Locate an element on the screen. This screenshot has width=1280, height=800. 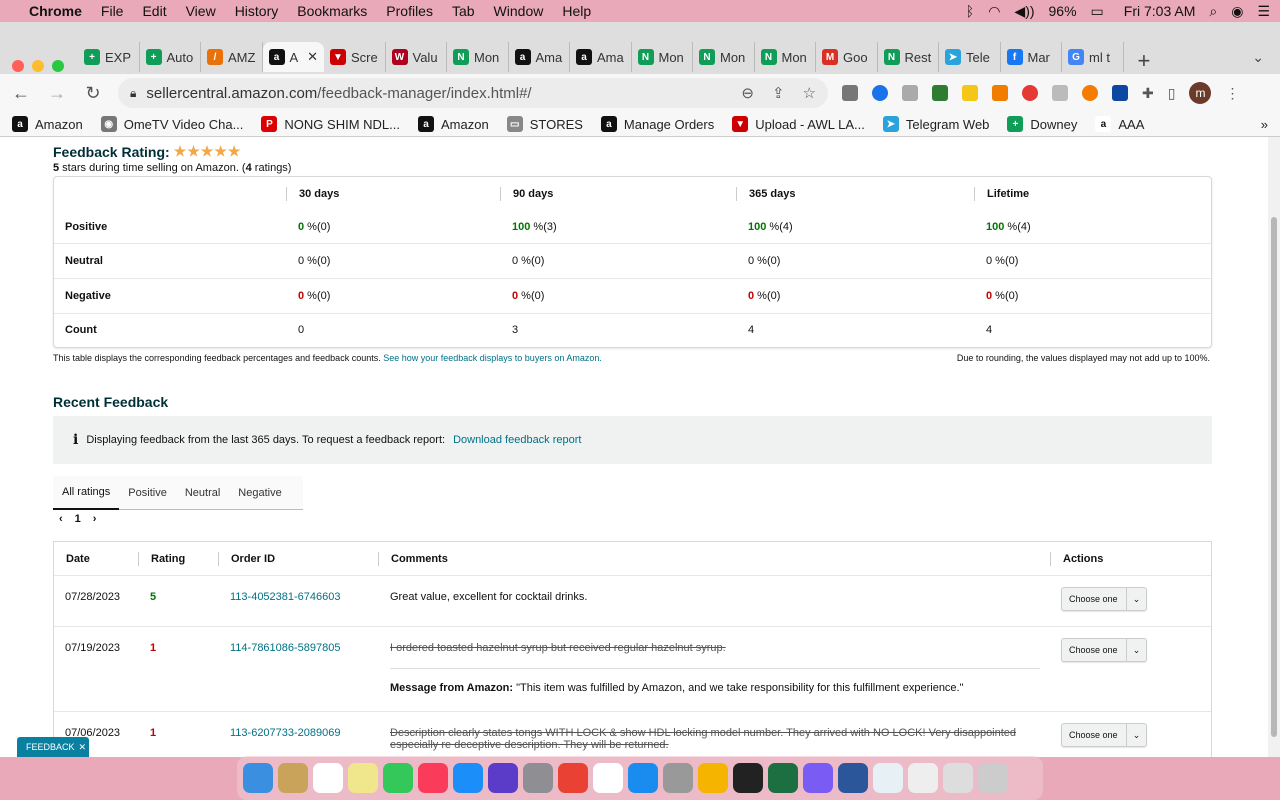
bookmark-item: ➤ Telegram Web is located at coordinates (935, 124).